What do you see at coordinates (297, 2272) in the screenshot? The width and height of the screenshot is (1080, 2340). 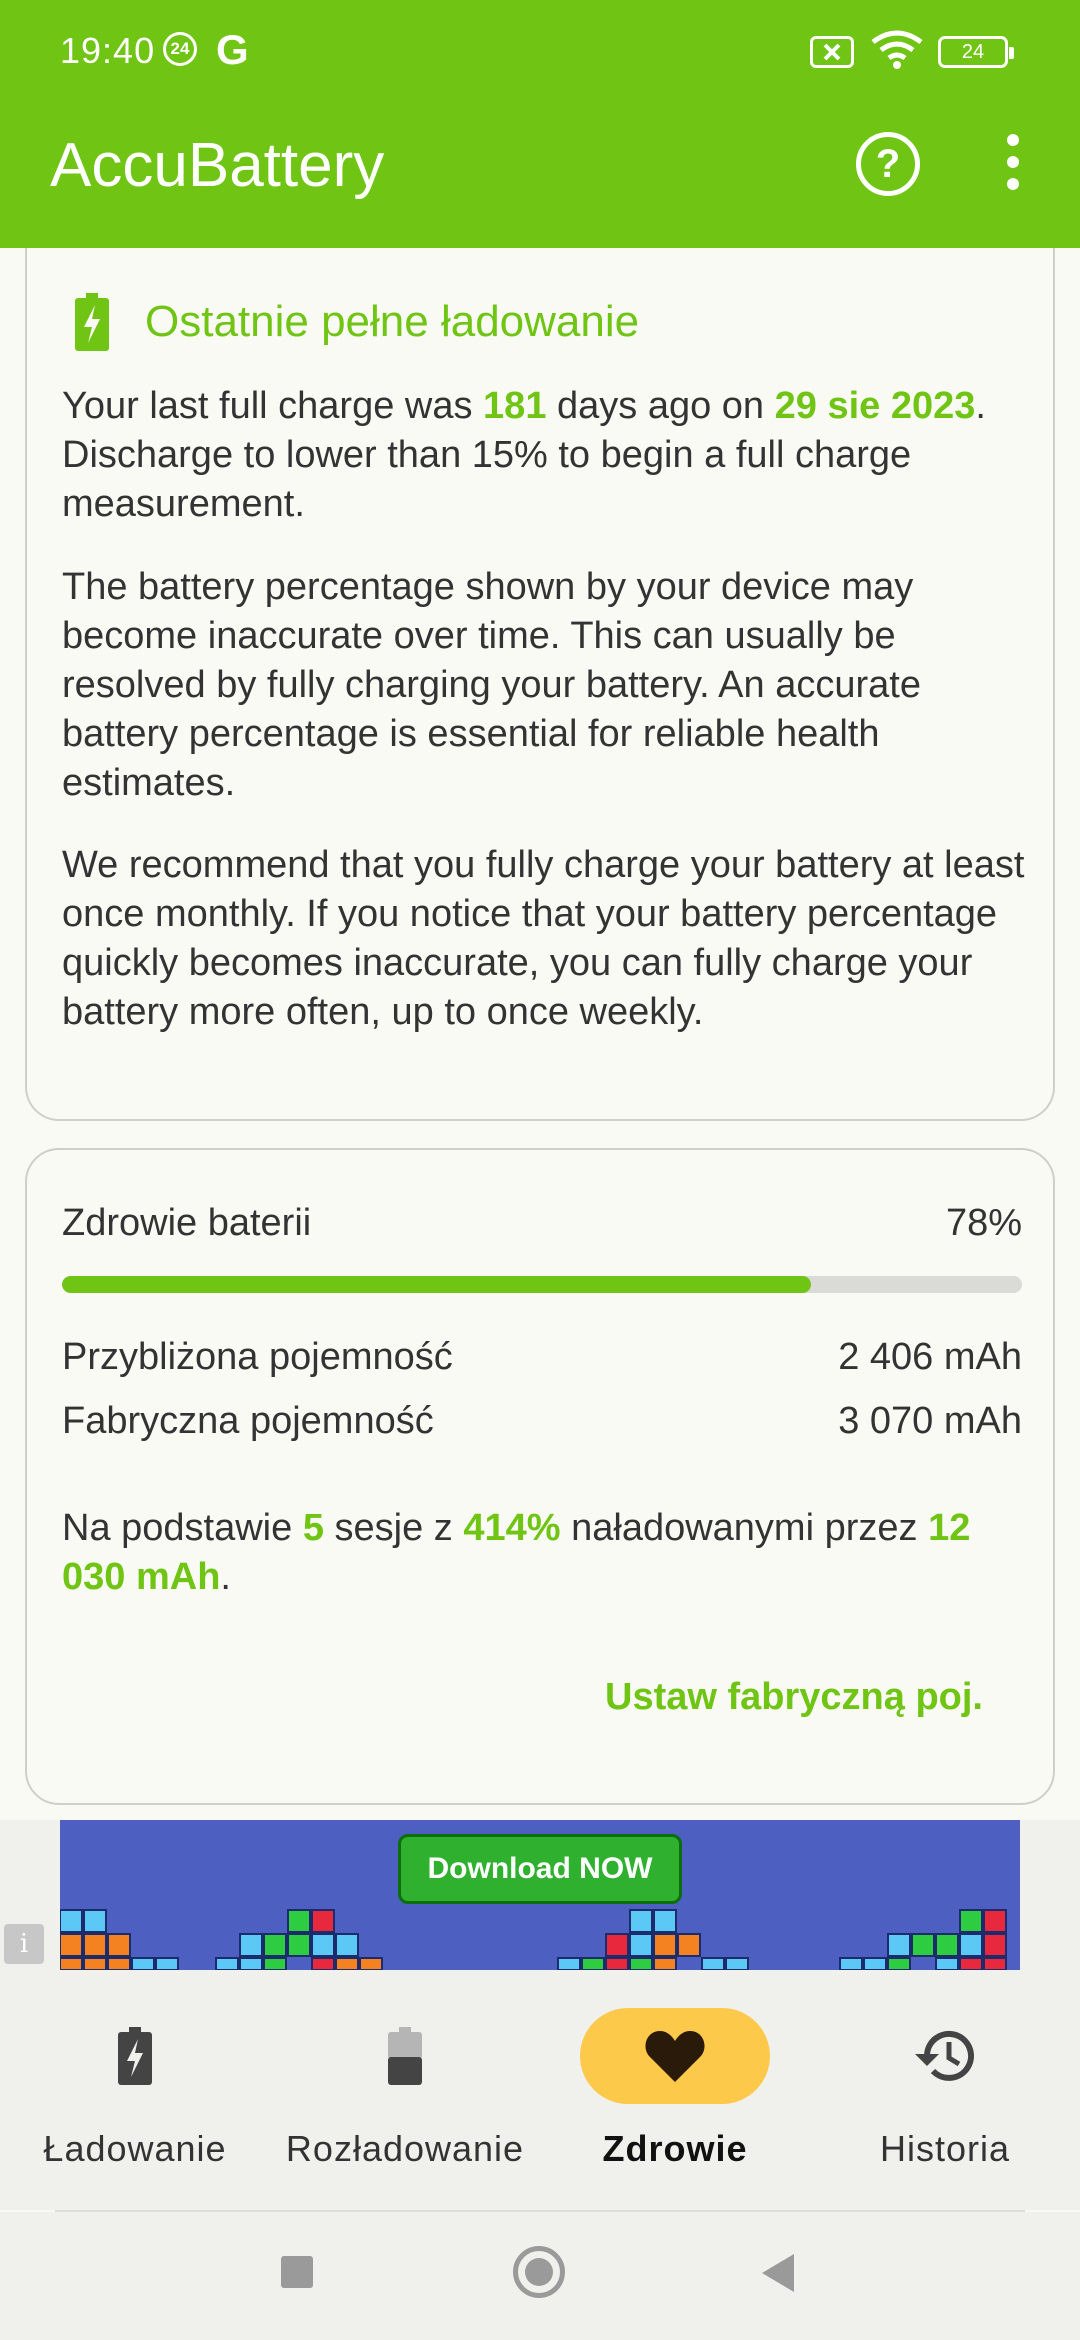 I see `recent-apps-icon` at bounding box center [297, 2272].